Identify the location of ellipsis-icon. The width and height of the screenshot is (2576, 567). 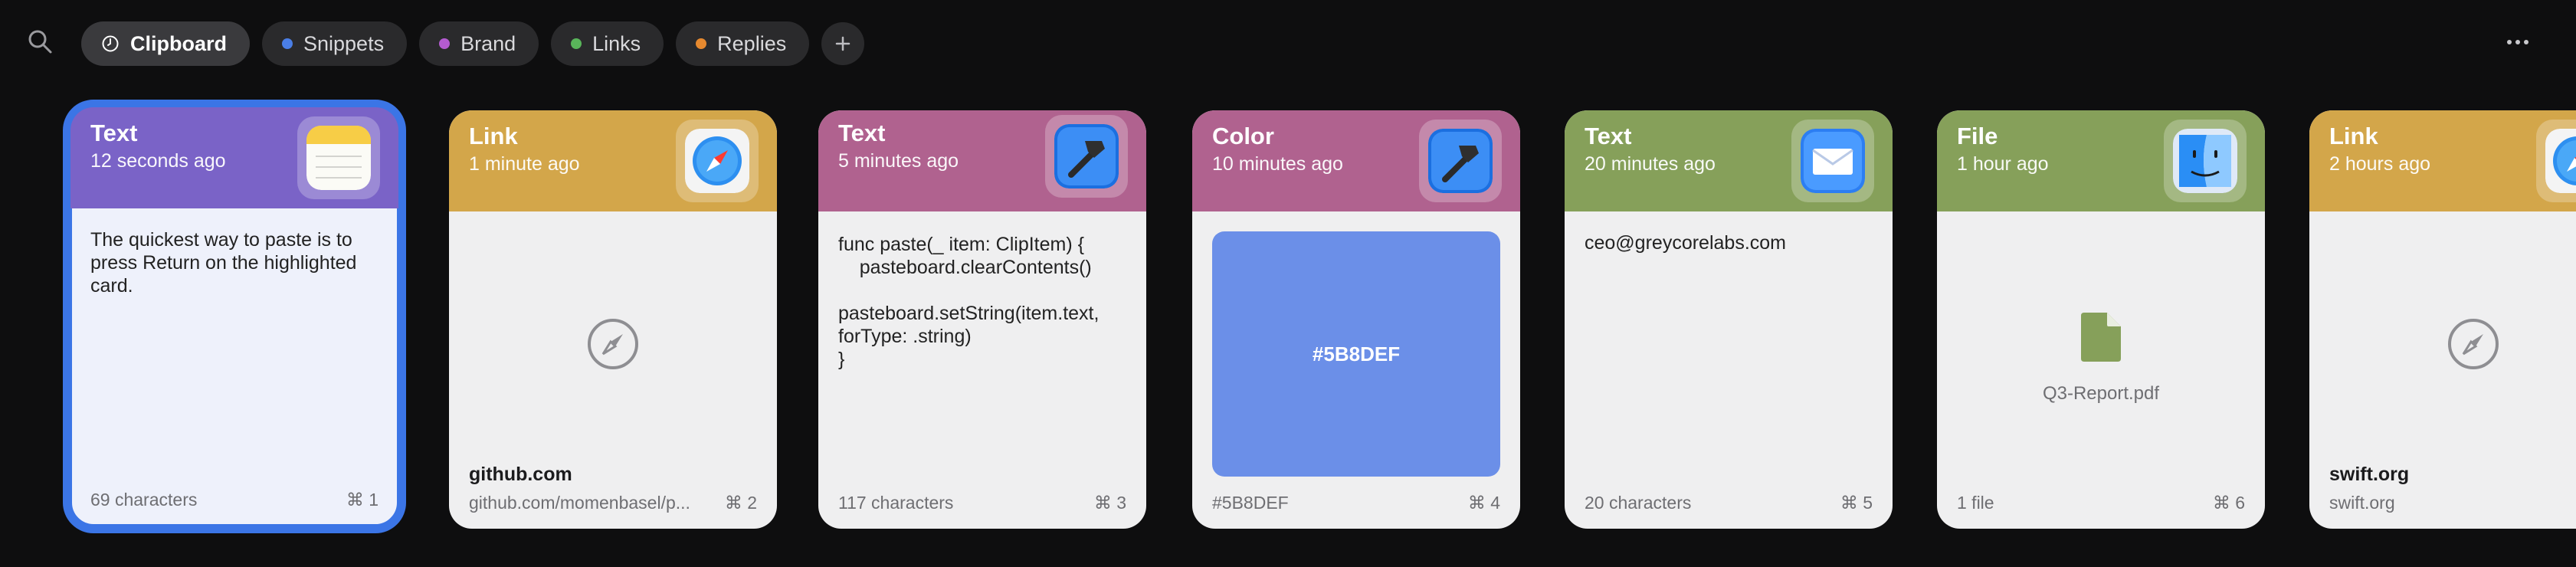
(2517, 42).